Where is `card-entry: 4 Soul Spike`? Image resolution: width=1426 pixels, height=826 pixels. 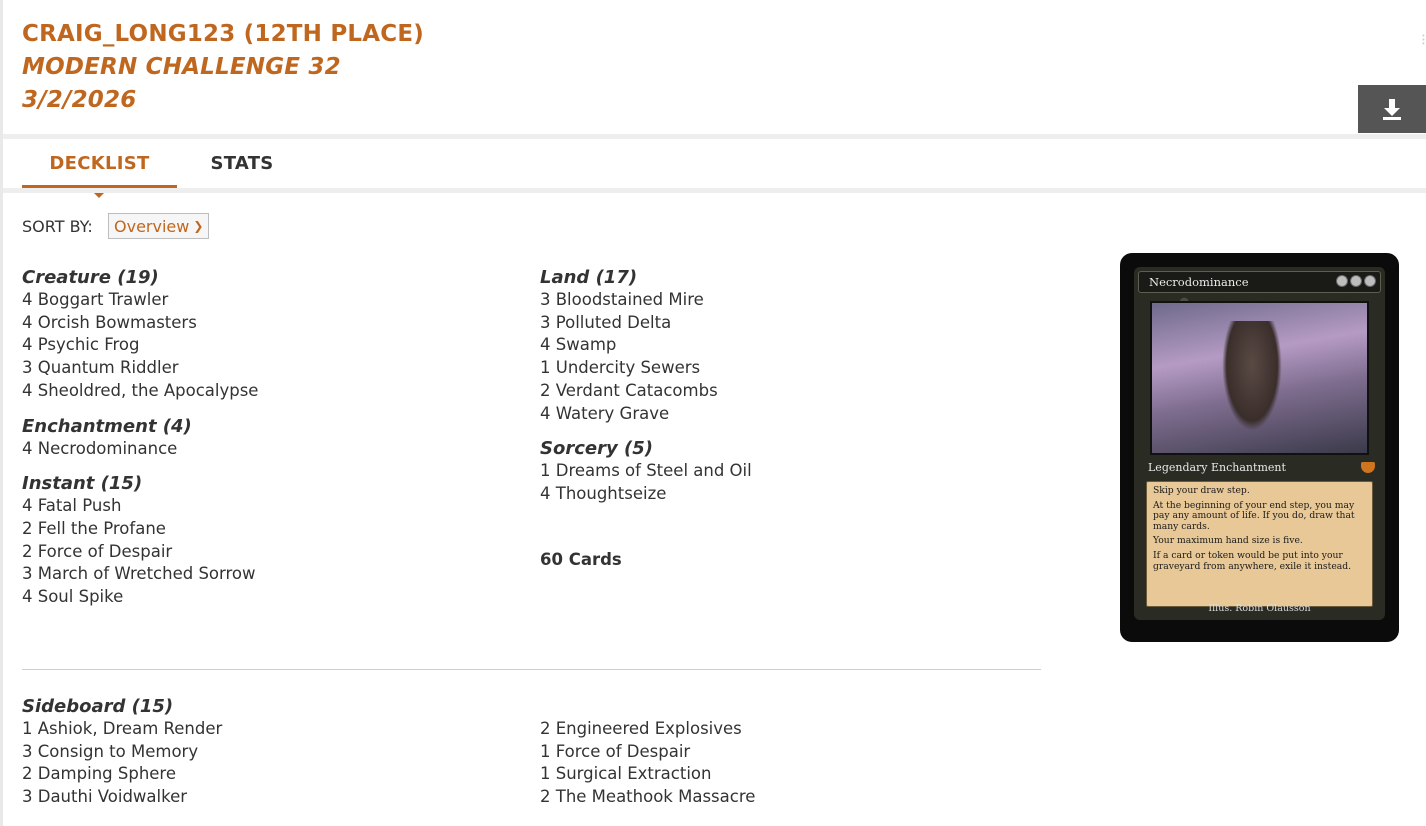 card-entry: 4 Soul Spike is located at coordinates (140, 597).